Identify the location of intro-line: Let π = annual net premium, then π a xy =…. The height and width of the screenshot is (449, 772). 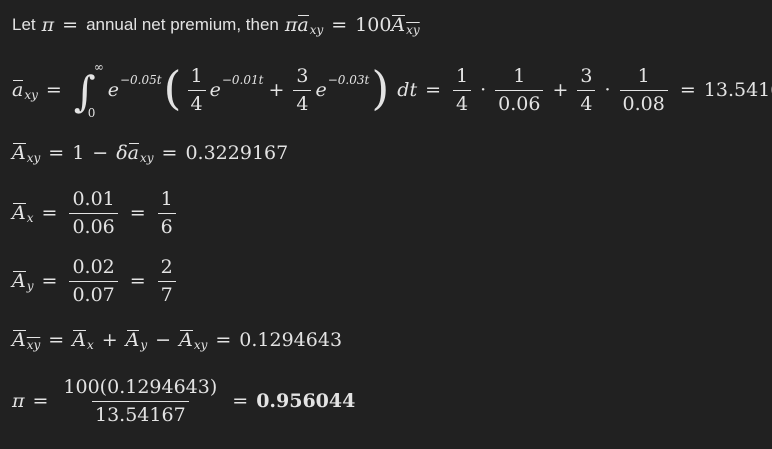
(216, 25).